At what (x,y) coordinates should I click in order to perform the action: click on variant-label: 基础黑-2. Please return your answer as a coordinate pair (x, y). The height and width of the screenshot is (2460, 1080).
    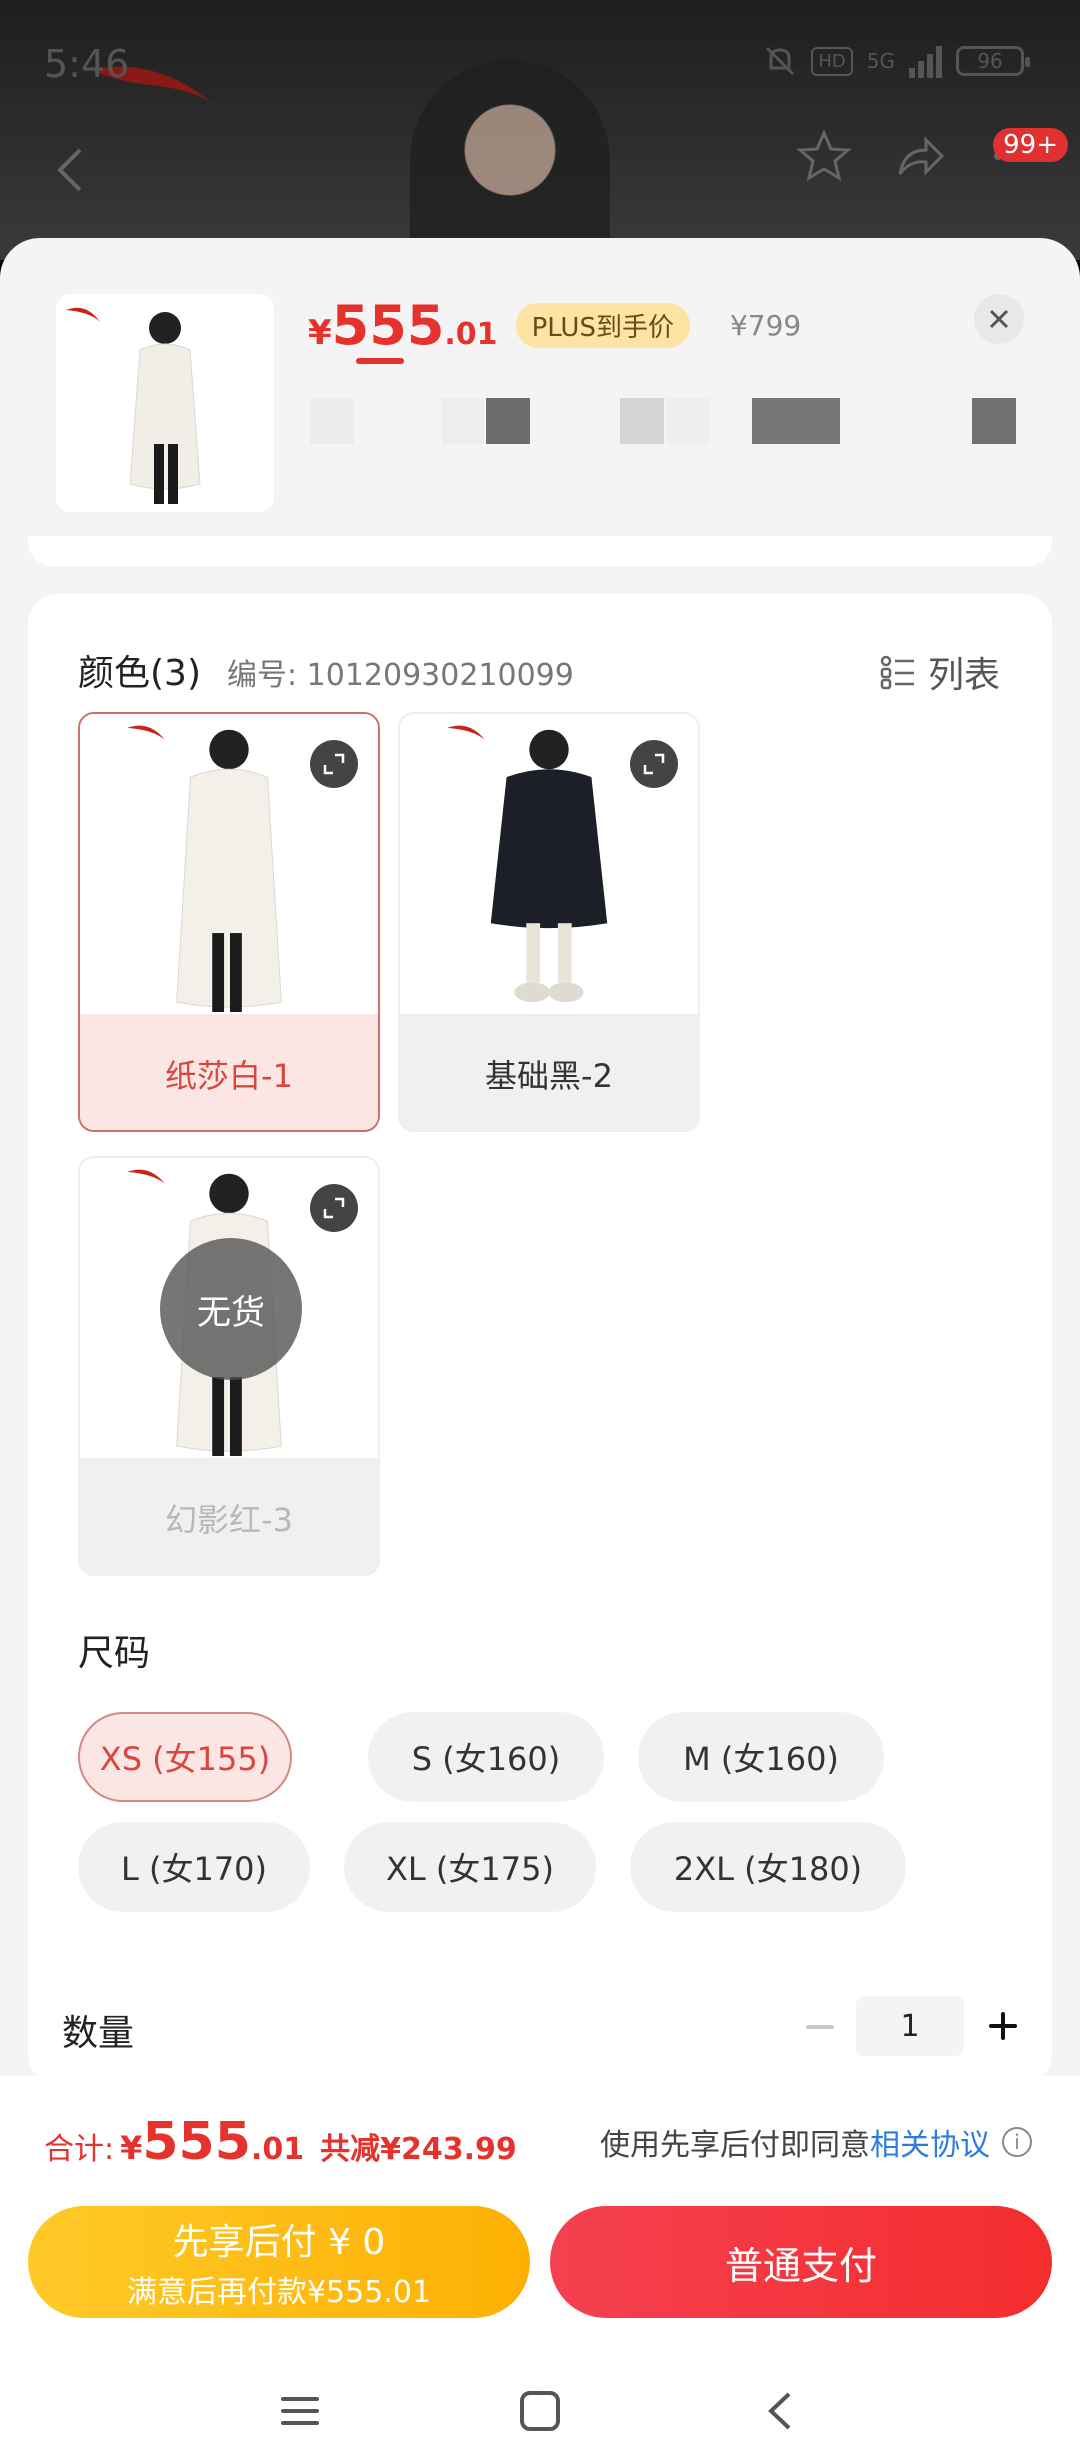
    Looking at the image, I should click on (549, 1072).